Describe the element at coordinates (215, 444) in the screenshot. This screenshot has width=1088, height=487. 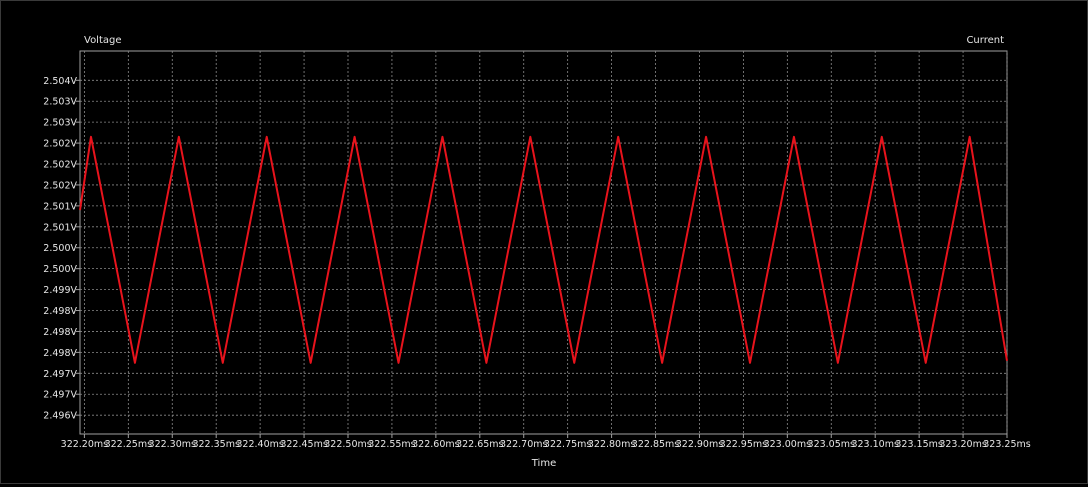
I see `x-tick-label: 322.35ms` at that location.